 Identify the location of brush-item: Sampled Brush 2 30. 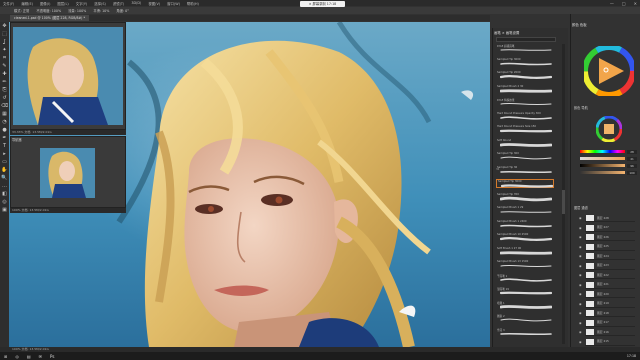
(525, 89).